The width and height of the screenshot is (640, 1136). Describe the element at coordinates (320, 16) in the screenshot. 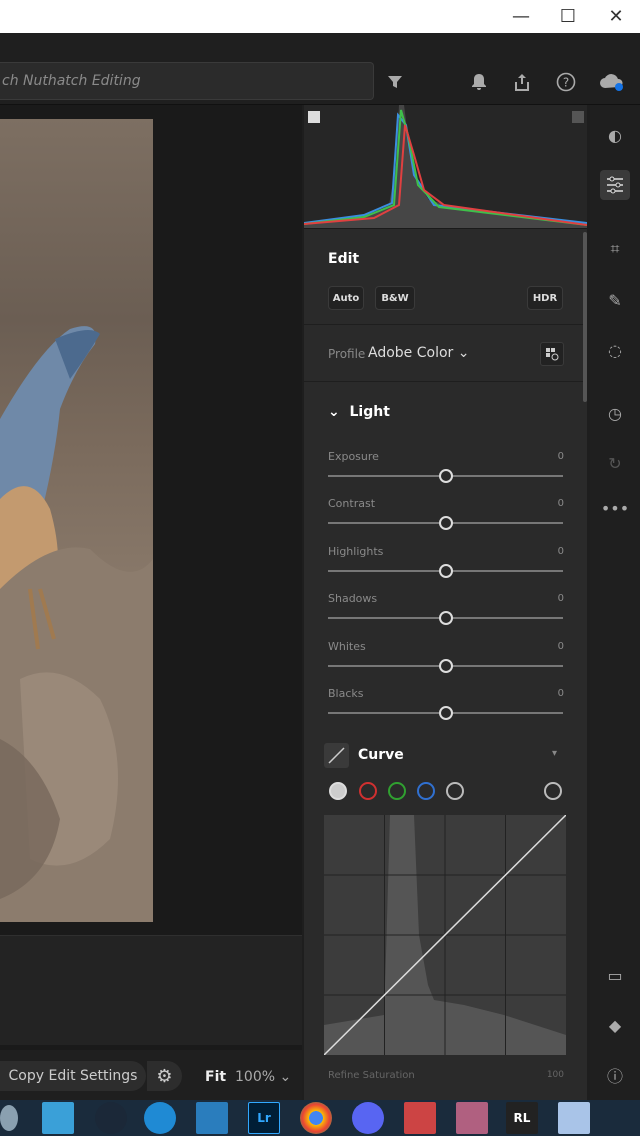

I see `window-titlebar: — ☐ ✕` at that location.